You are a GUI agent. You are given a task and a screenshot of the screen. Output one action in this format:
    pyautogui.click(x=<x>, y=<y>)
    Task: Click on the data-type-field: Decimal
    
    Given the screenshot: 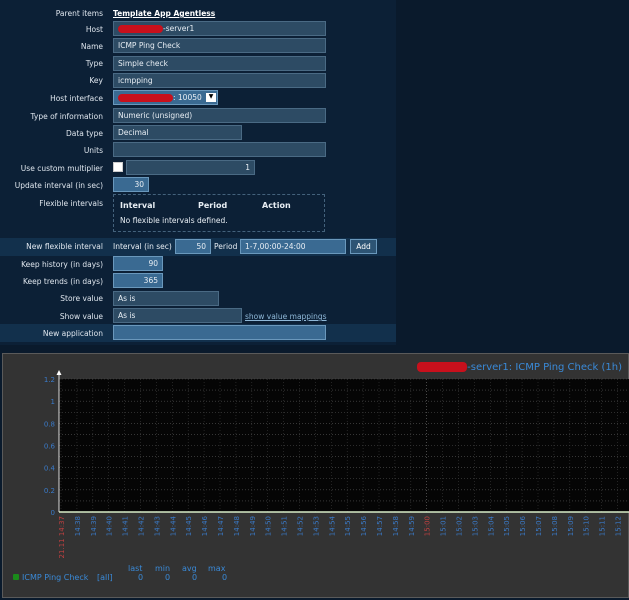 What is the action you would take?
    pyautogui.click(x=177, y=132)
    